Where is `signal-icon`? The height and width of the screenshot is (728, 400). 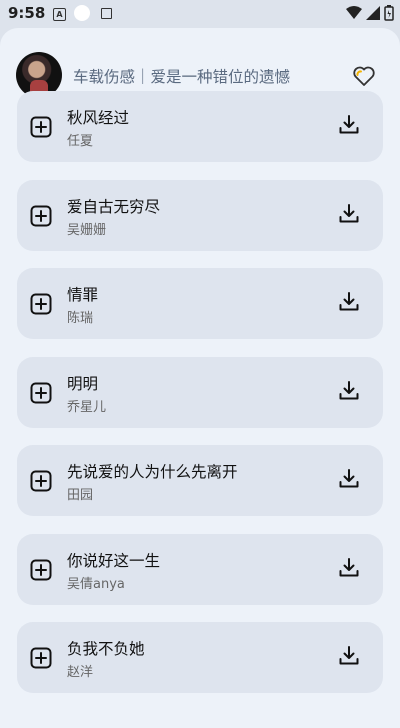
signal-icon is located at coordinates (373, 13).